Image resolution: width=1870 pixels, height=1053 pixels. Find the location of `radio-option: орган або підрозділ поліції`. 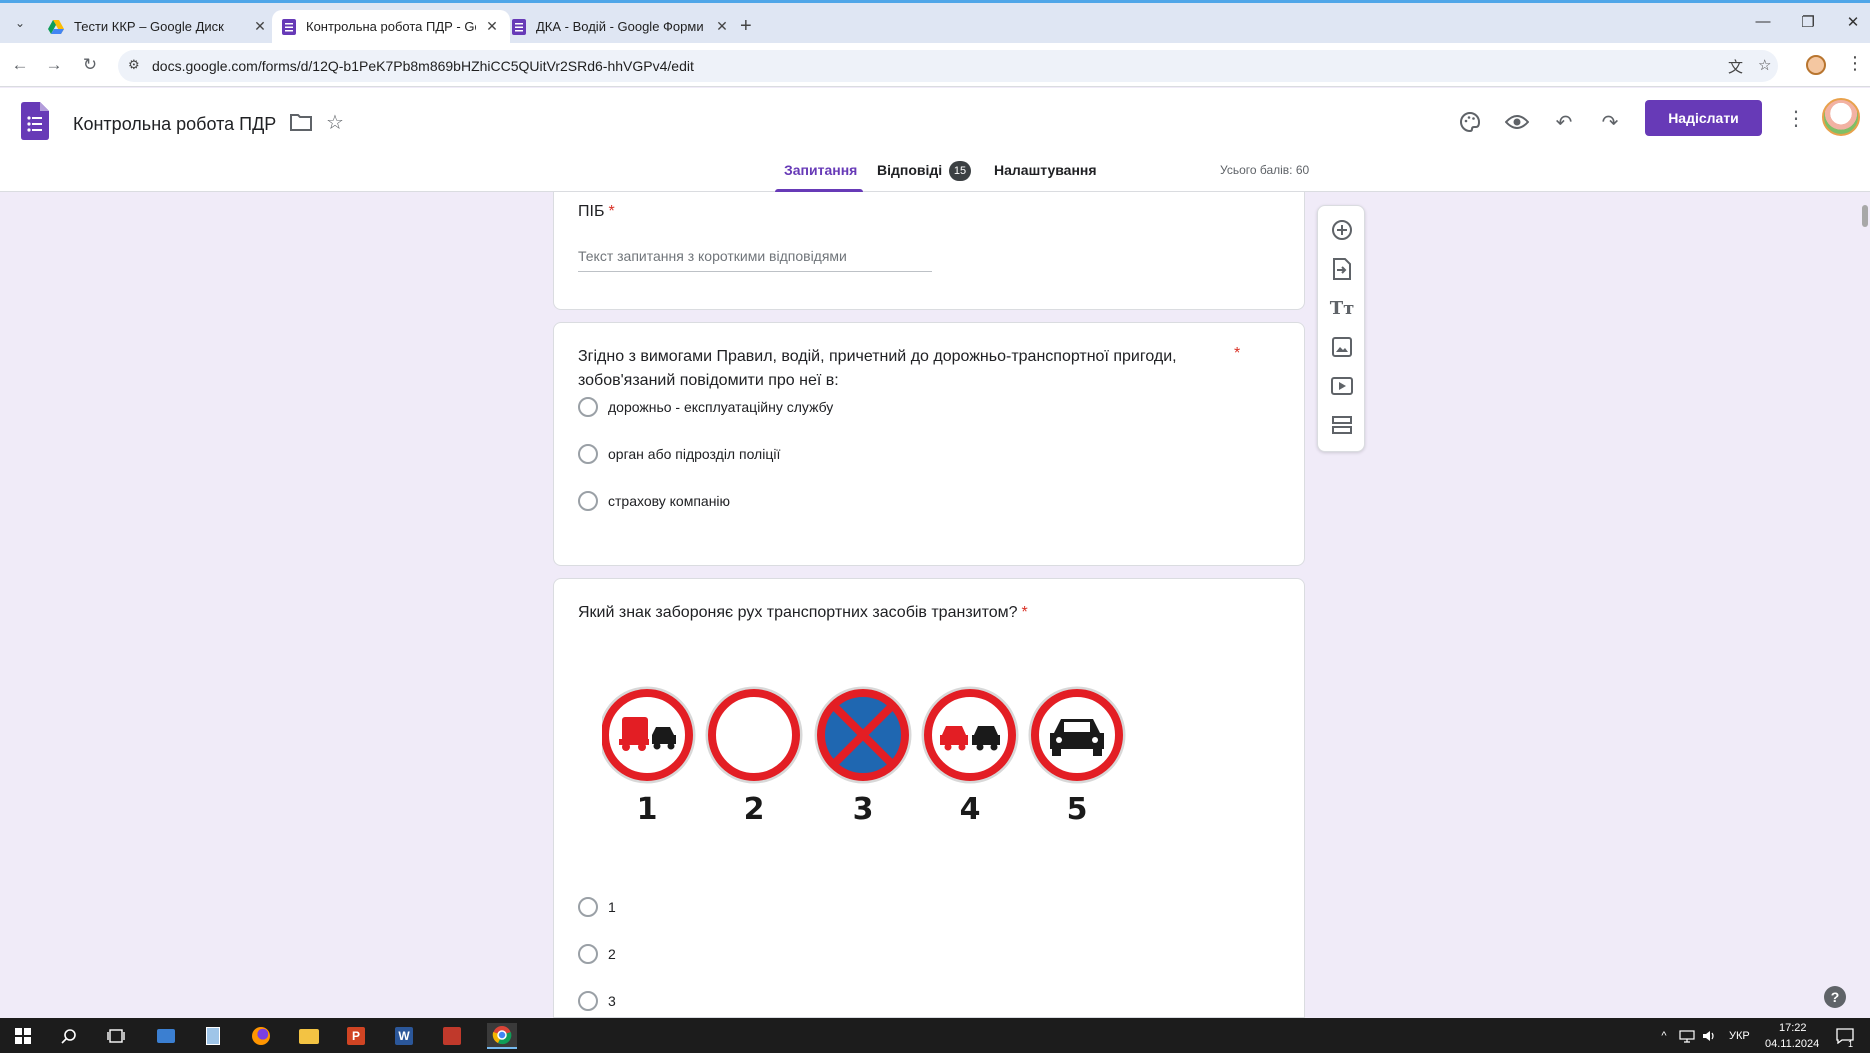

radio-option: орган або підрозділ поліції is located at coordinates (679, 454).